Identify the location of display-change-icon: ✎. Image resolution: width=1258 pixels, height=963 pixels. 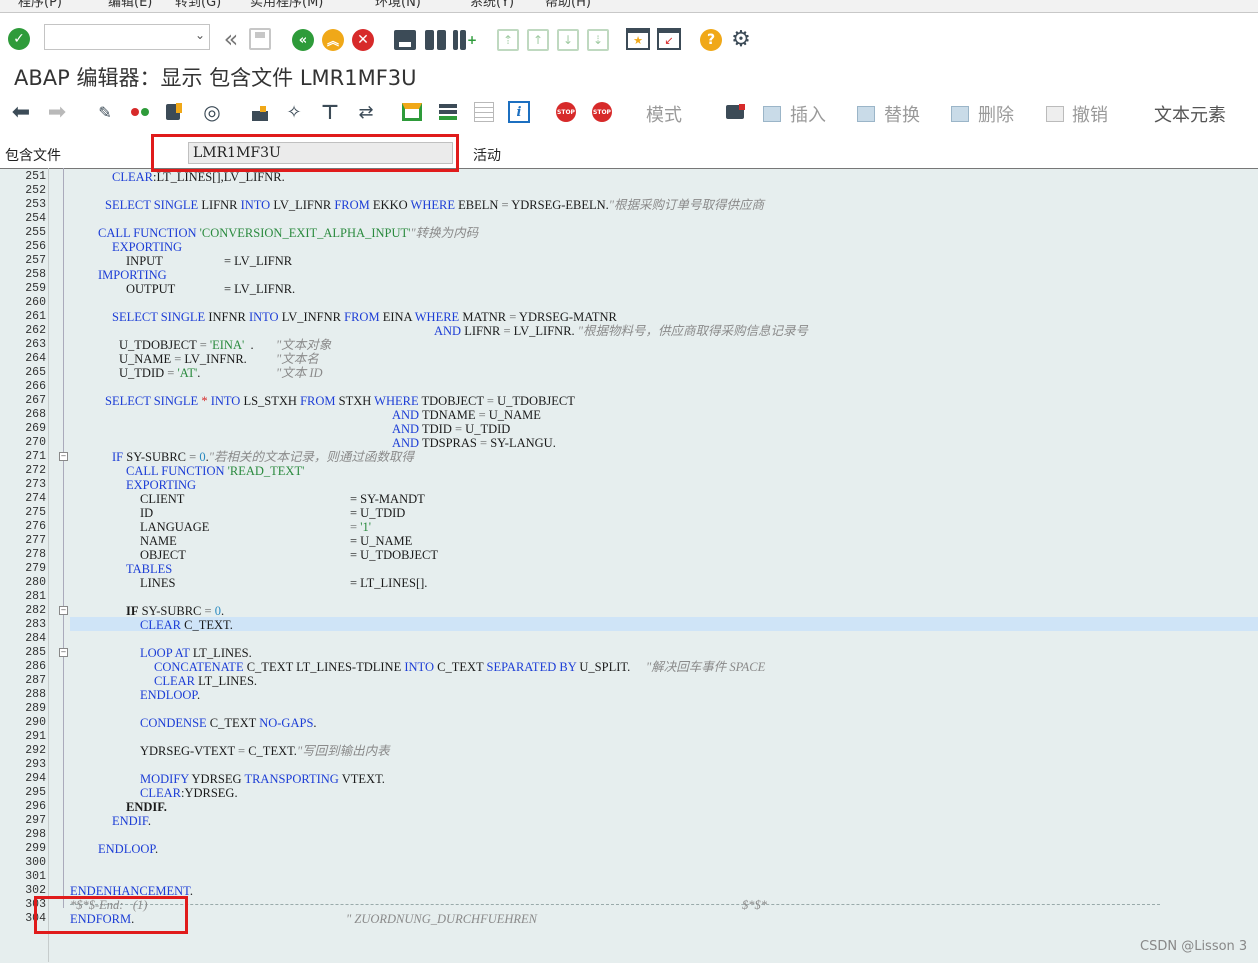
(105, 112).